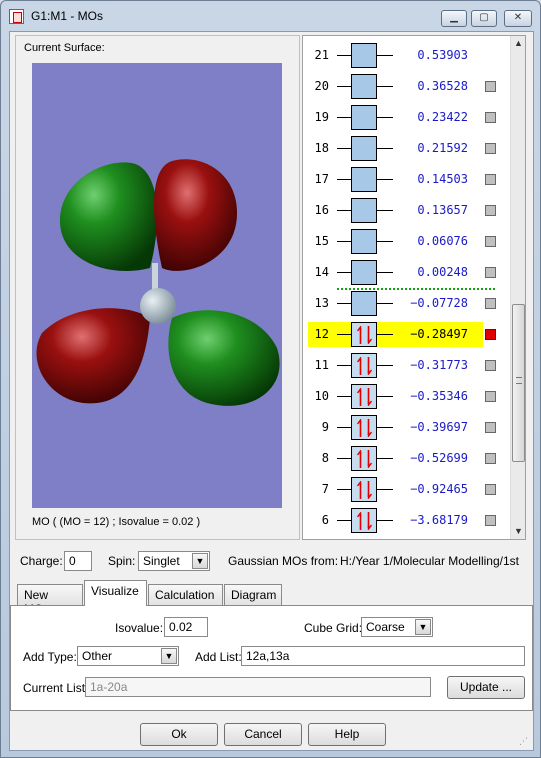 The height and width of the screenshot is (758, 541). Describe the element at coordinates (518, 383) in the screenshot. I see `scroll-thumb` at that location.